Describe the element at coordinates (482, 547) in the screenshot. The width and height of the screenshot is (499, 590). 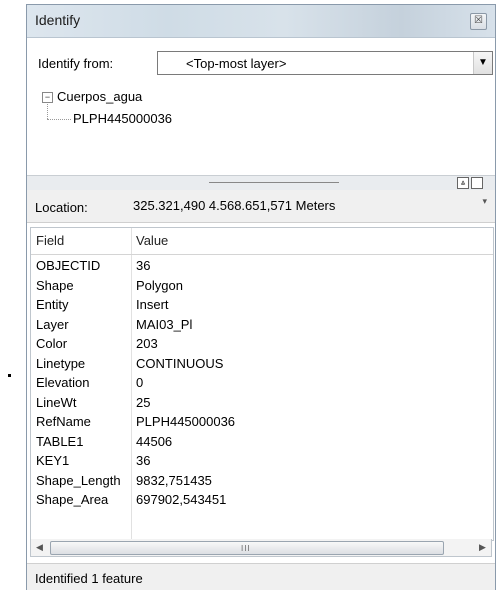
I see `scroll-right-icon: ▶` at that location.